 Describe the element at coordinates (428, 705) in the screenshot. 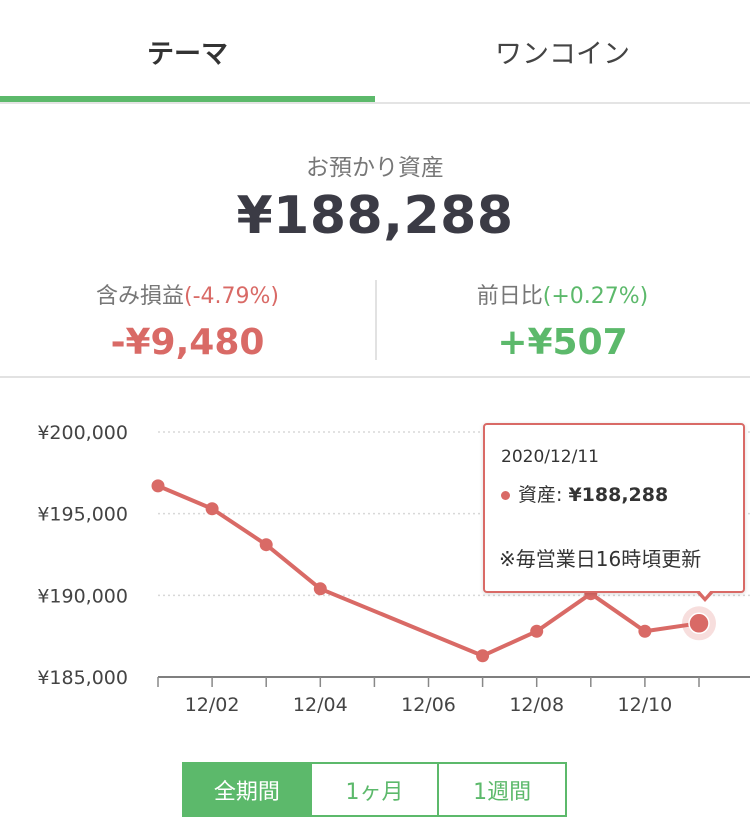

I see `x-tick-label: 12/06` at that location.